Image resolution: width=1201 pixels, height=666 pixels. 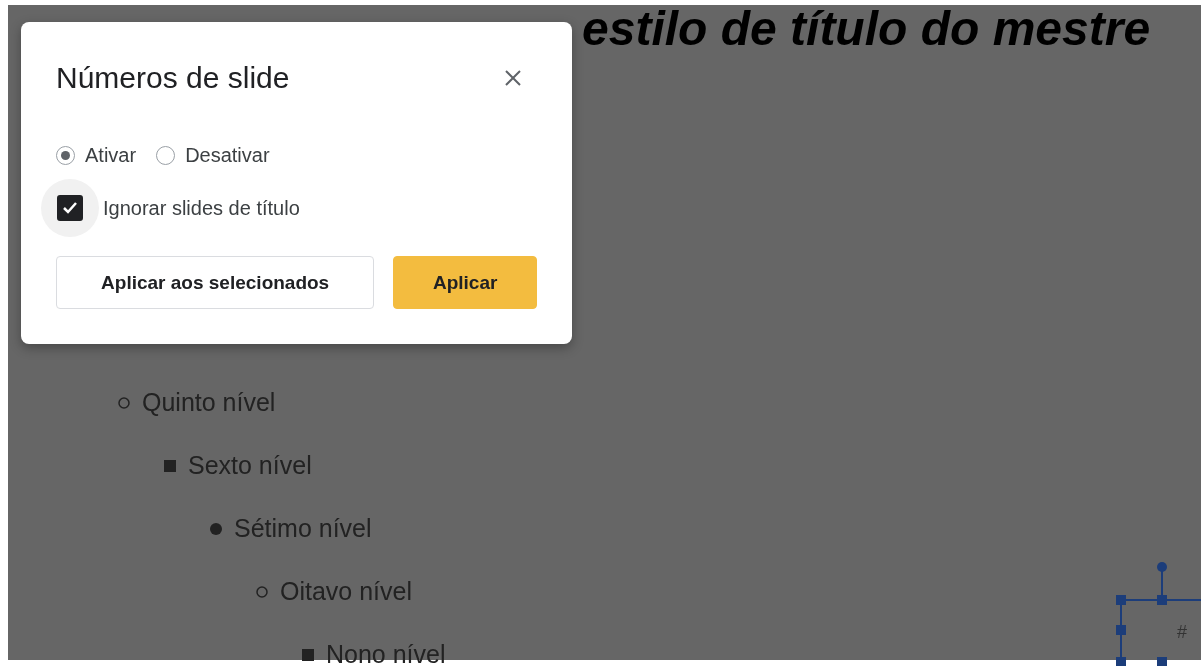 What do you see at coordinates (1158, 614) in the screenshot?
I see `selected-textbox-drawing` at bounding box center [1158, 614].